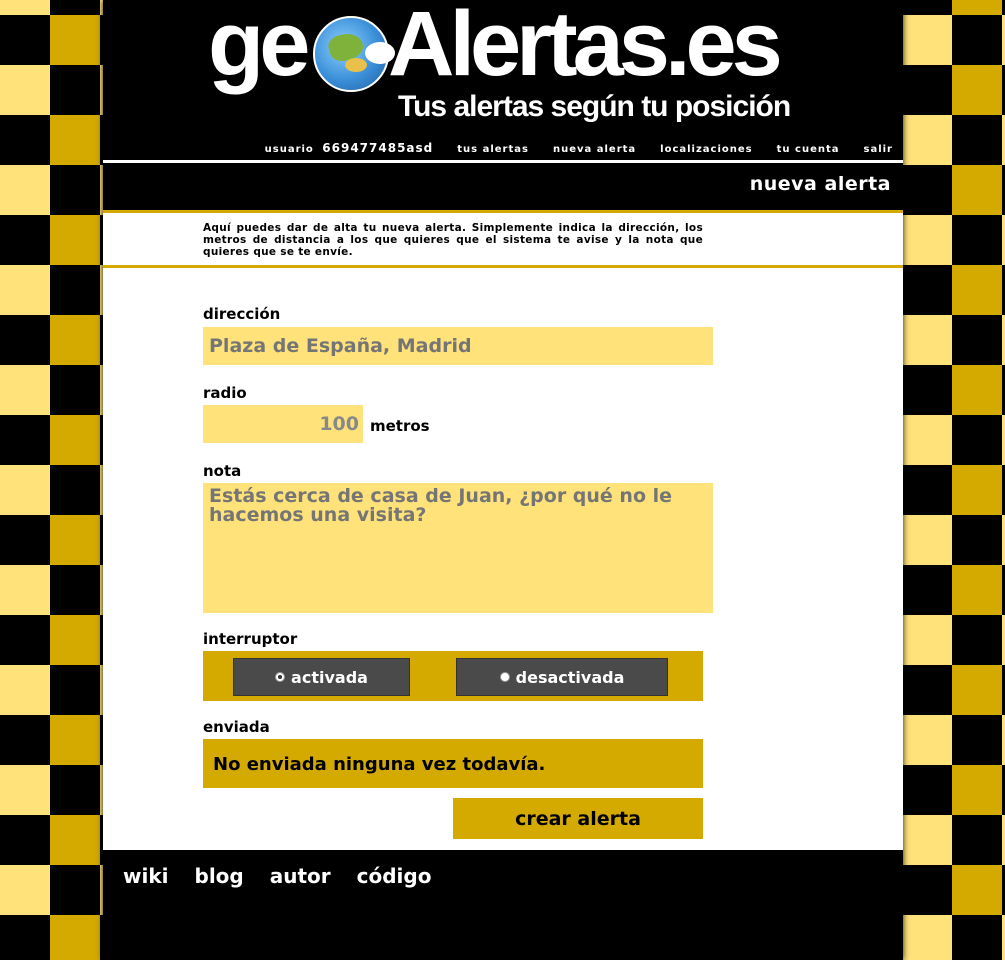  What do you see at coordinates (222, 471) in the screenshot?
I see `nota-label: nota` at bounding box center [222, 471].